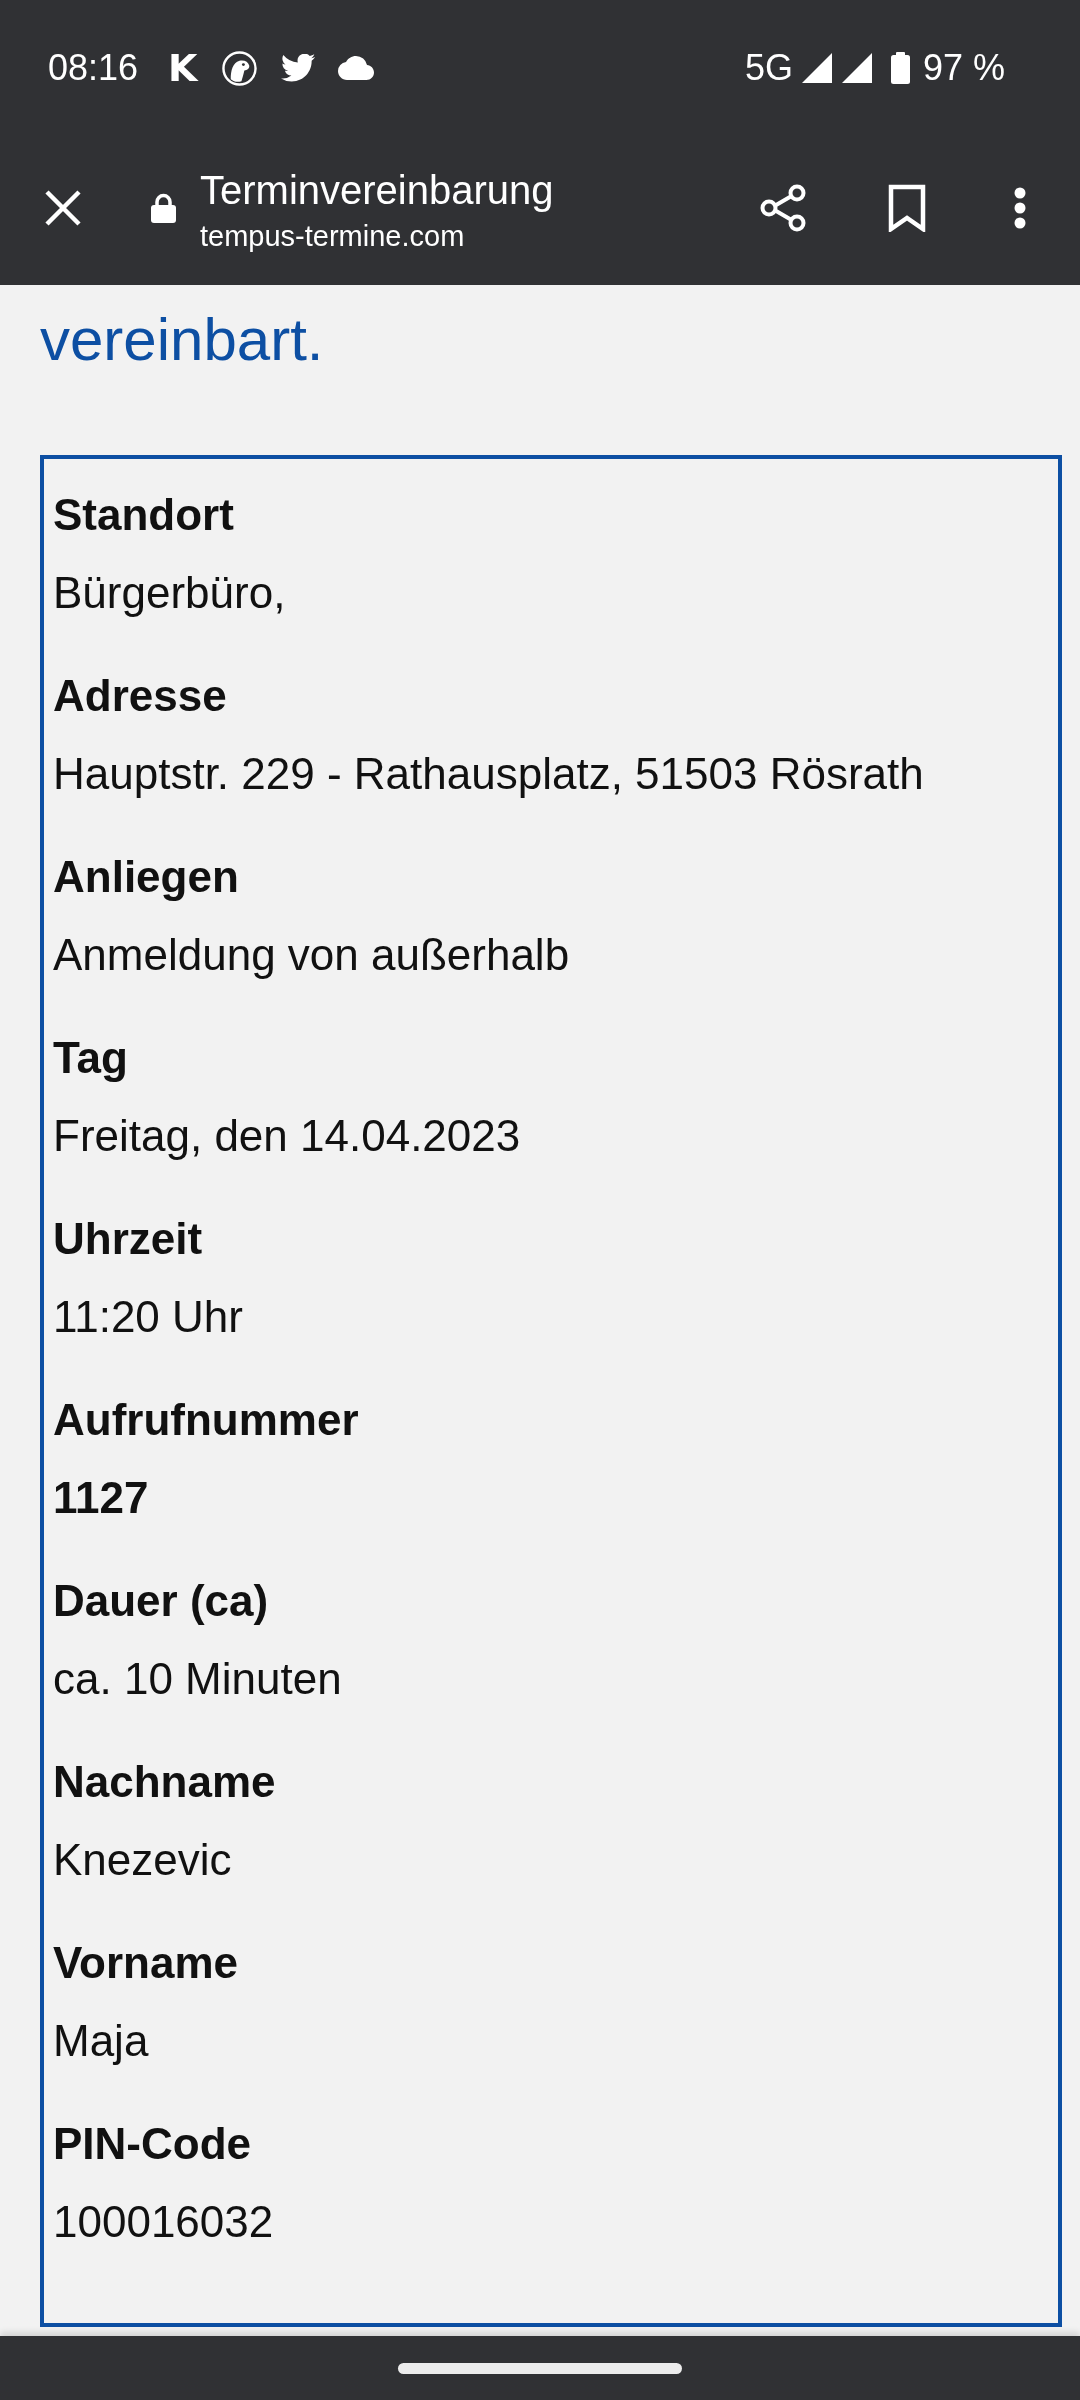 The image size is (1080, 2400). I want to click on detail-label: Vorname, so click(146, 1963).